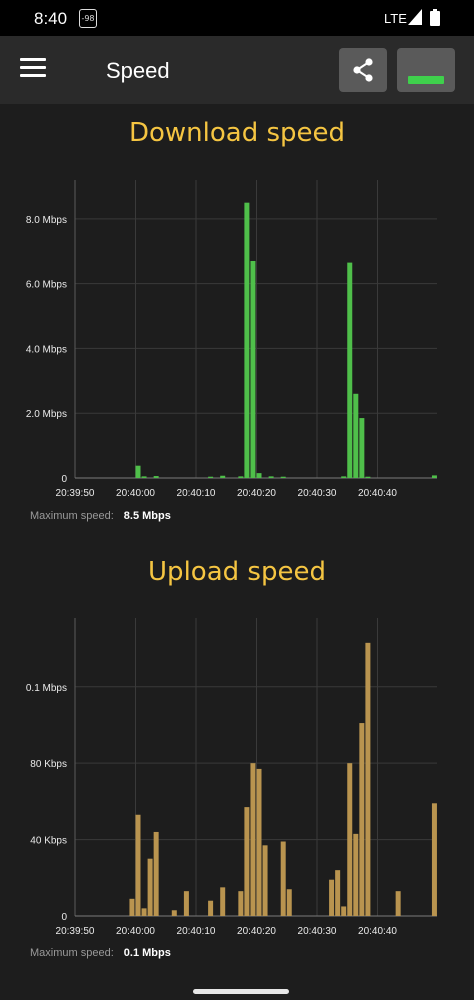 The height and width of the screenshot is (1000, 474). Describe the element at coordinates (377, 931) in the screenshot. I see `upload-x-tick-label: 20:40:40` at that location.